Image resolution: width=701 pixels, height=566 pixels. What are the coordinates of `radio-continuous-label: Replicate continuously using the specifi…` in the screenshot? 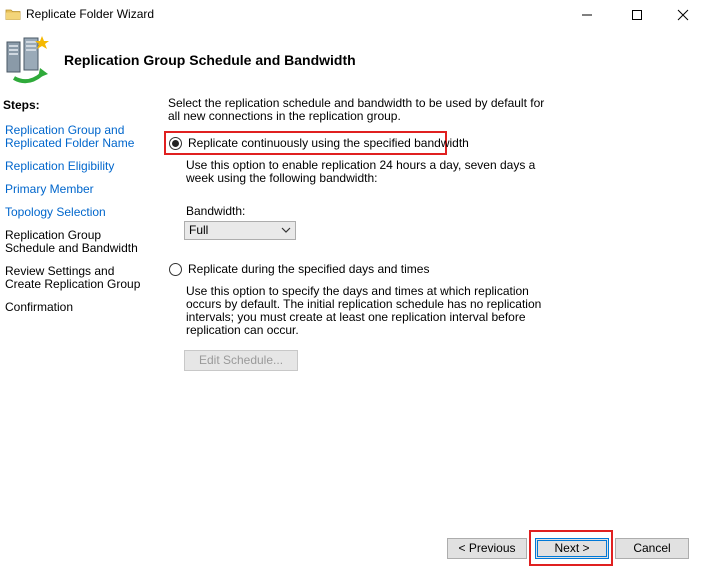 It's located at (328, 143).